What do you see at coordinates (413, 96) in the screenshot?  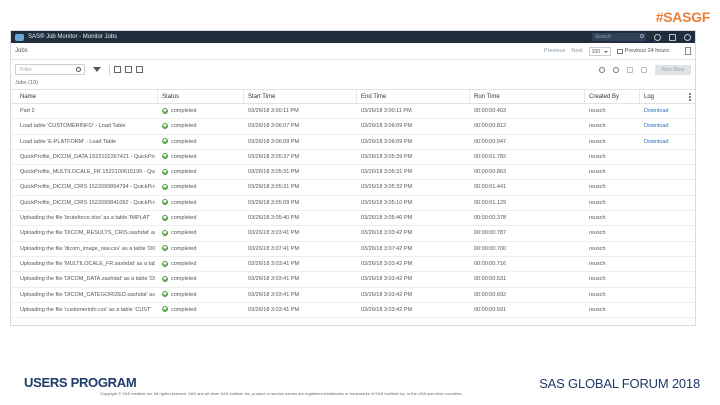 I see `column-header-end-time: End Time` at bounding box center [413, 96].